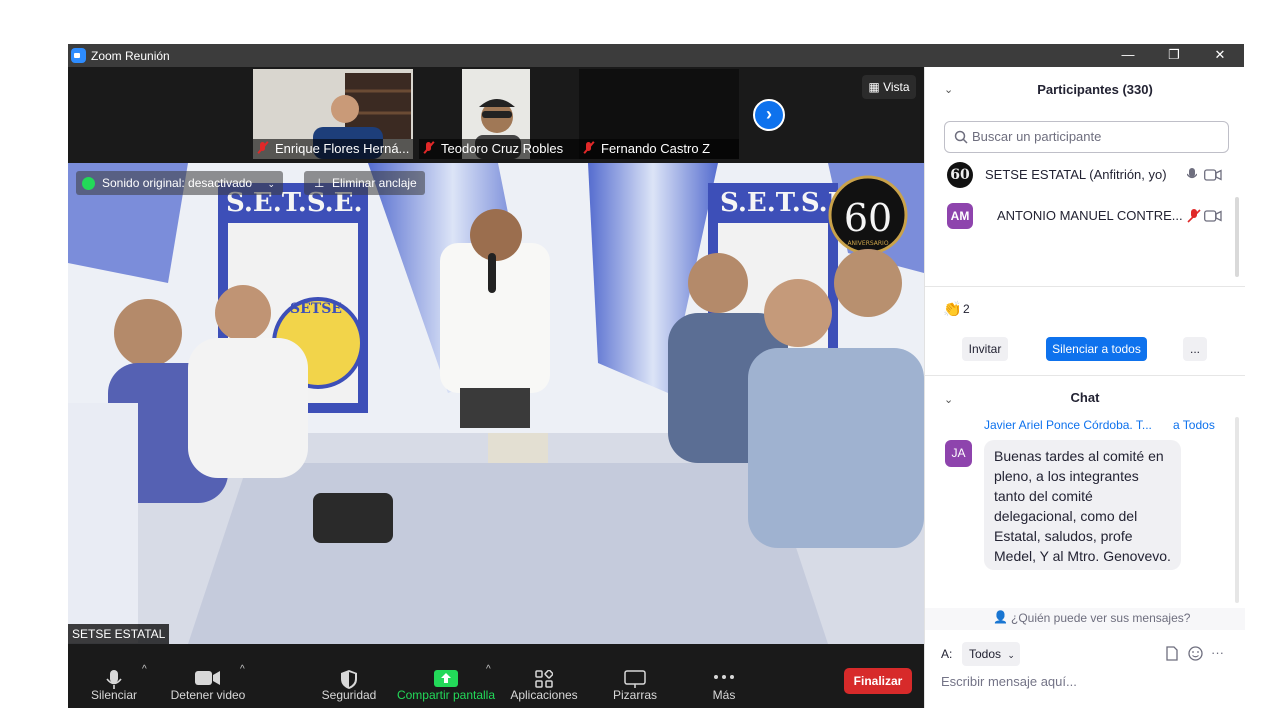 The image size is (1280, 720). Describe the element at coordinates (635, 679) in the screenshot. I see `whiteboard-icon` at that location.